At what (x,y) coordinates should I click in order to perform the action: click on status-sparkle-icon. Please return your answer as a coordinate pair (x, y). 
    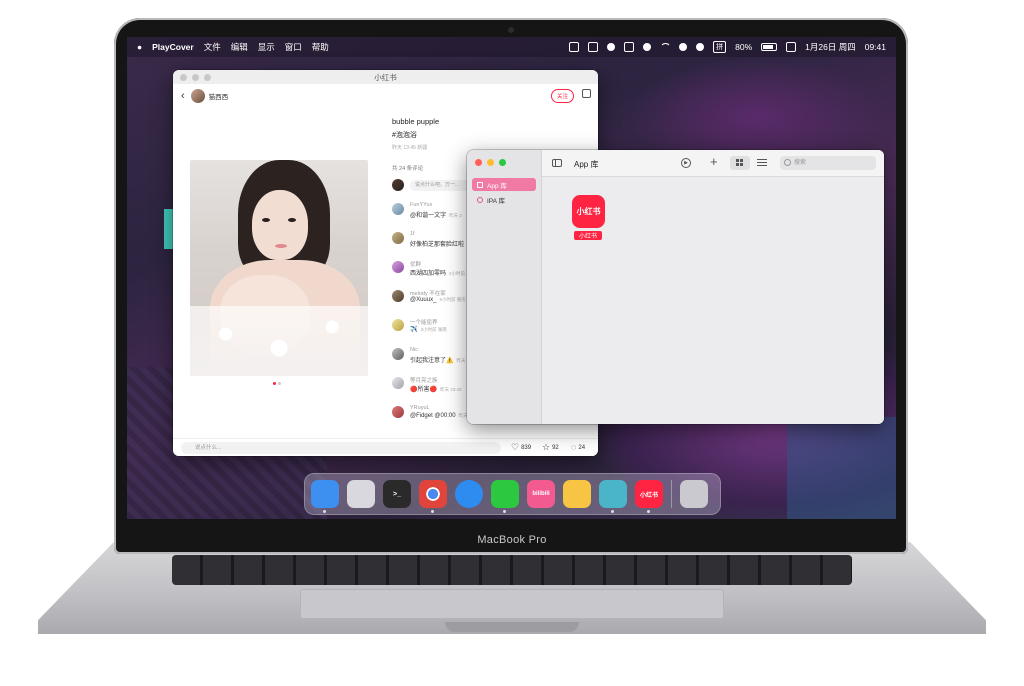
    Looking at the image, I should click on (611, 47).